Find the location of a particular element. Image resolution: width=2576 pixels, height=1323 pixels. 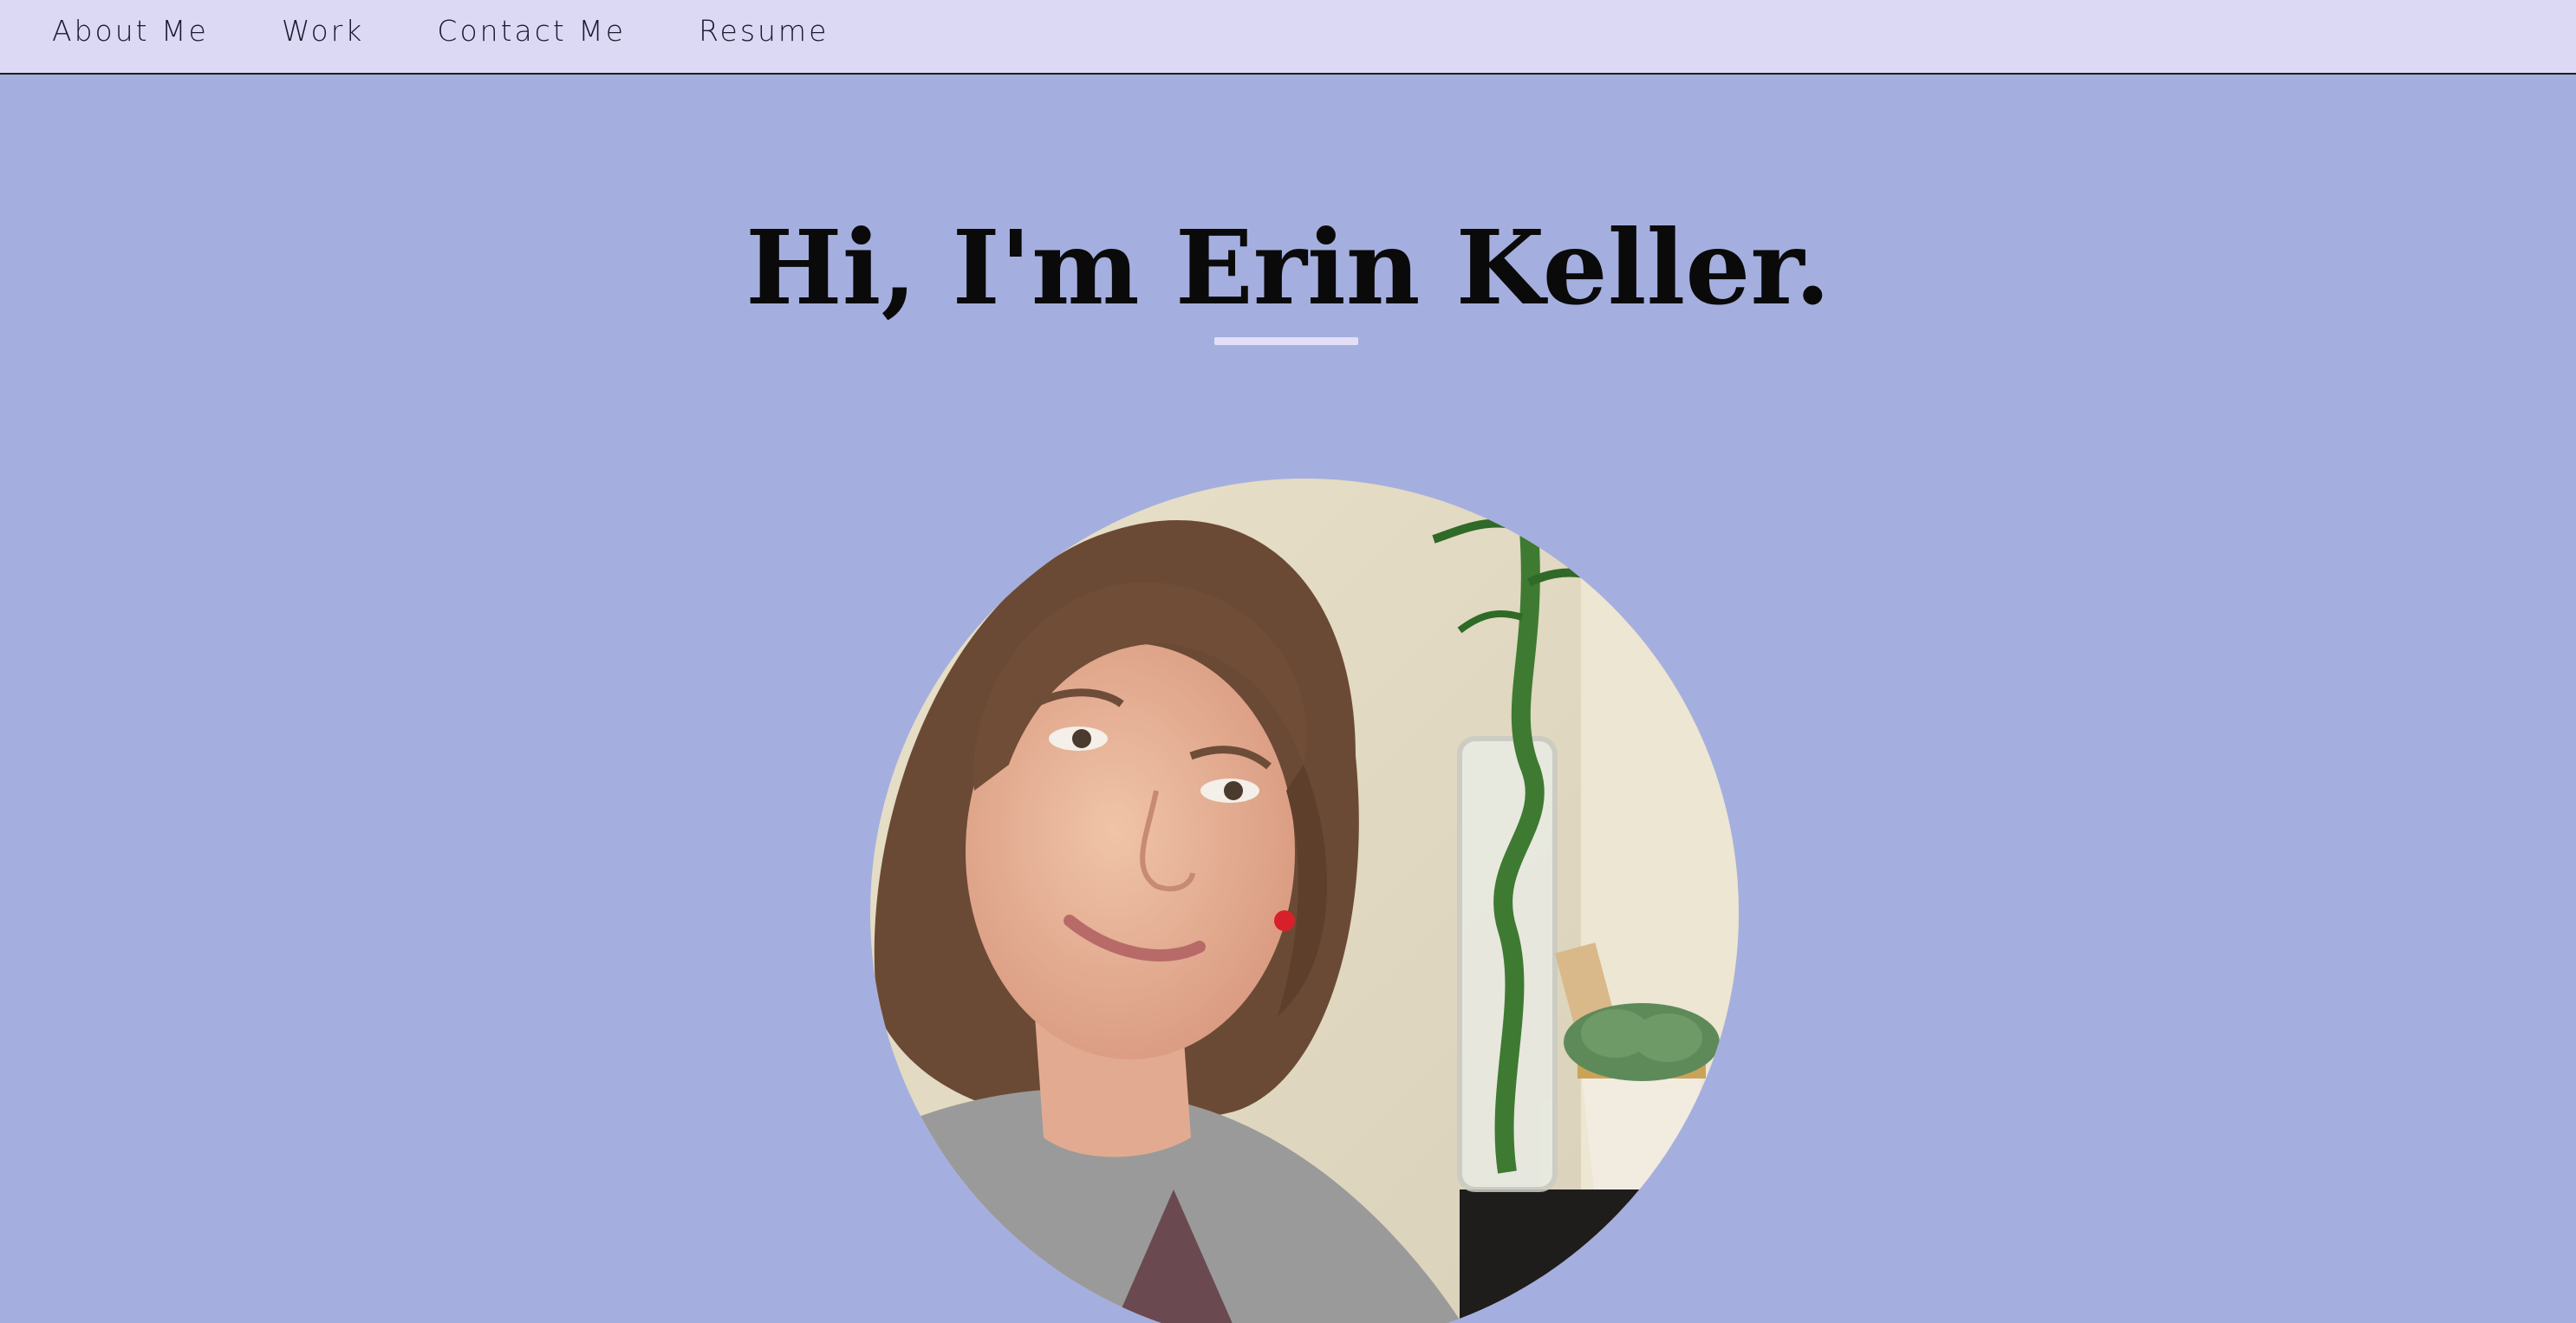

nav-work-link: Work is located at coordinates (323, 31).